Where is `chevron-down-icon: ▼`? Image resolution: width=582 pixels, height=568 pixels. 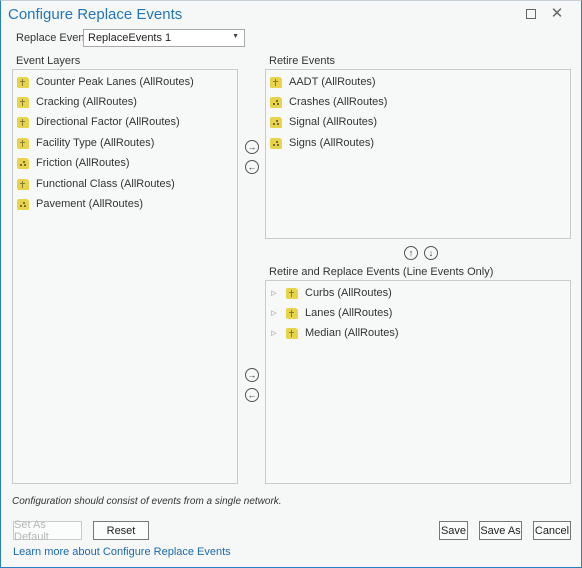
chevron-down-icon: ▼ is located at coordinates (235, 36).